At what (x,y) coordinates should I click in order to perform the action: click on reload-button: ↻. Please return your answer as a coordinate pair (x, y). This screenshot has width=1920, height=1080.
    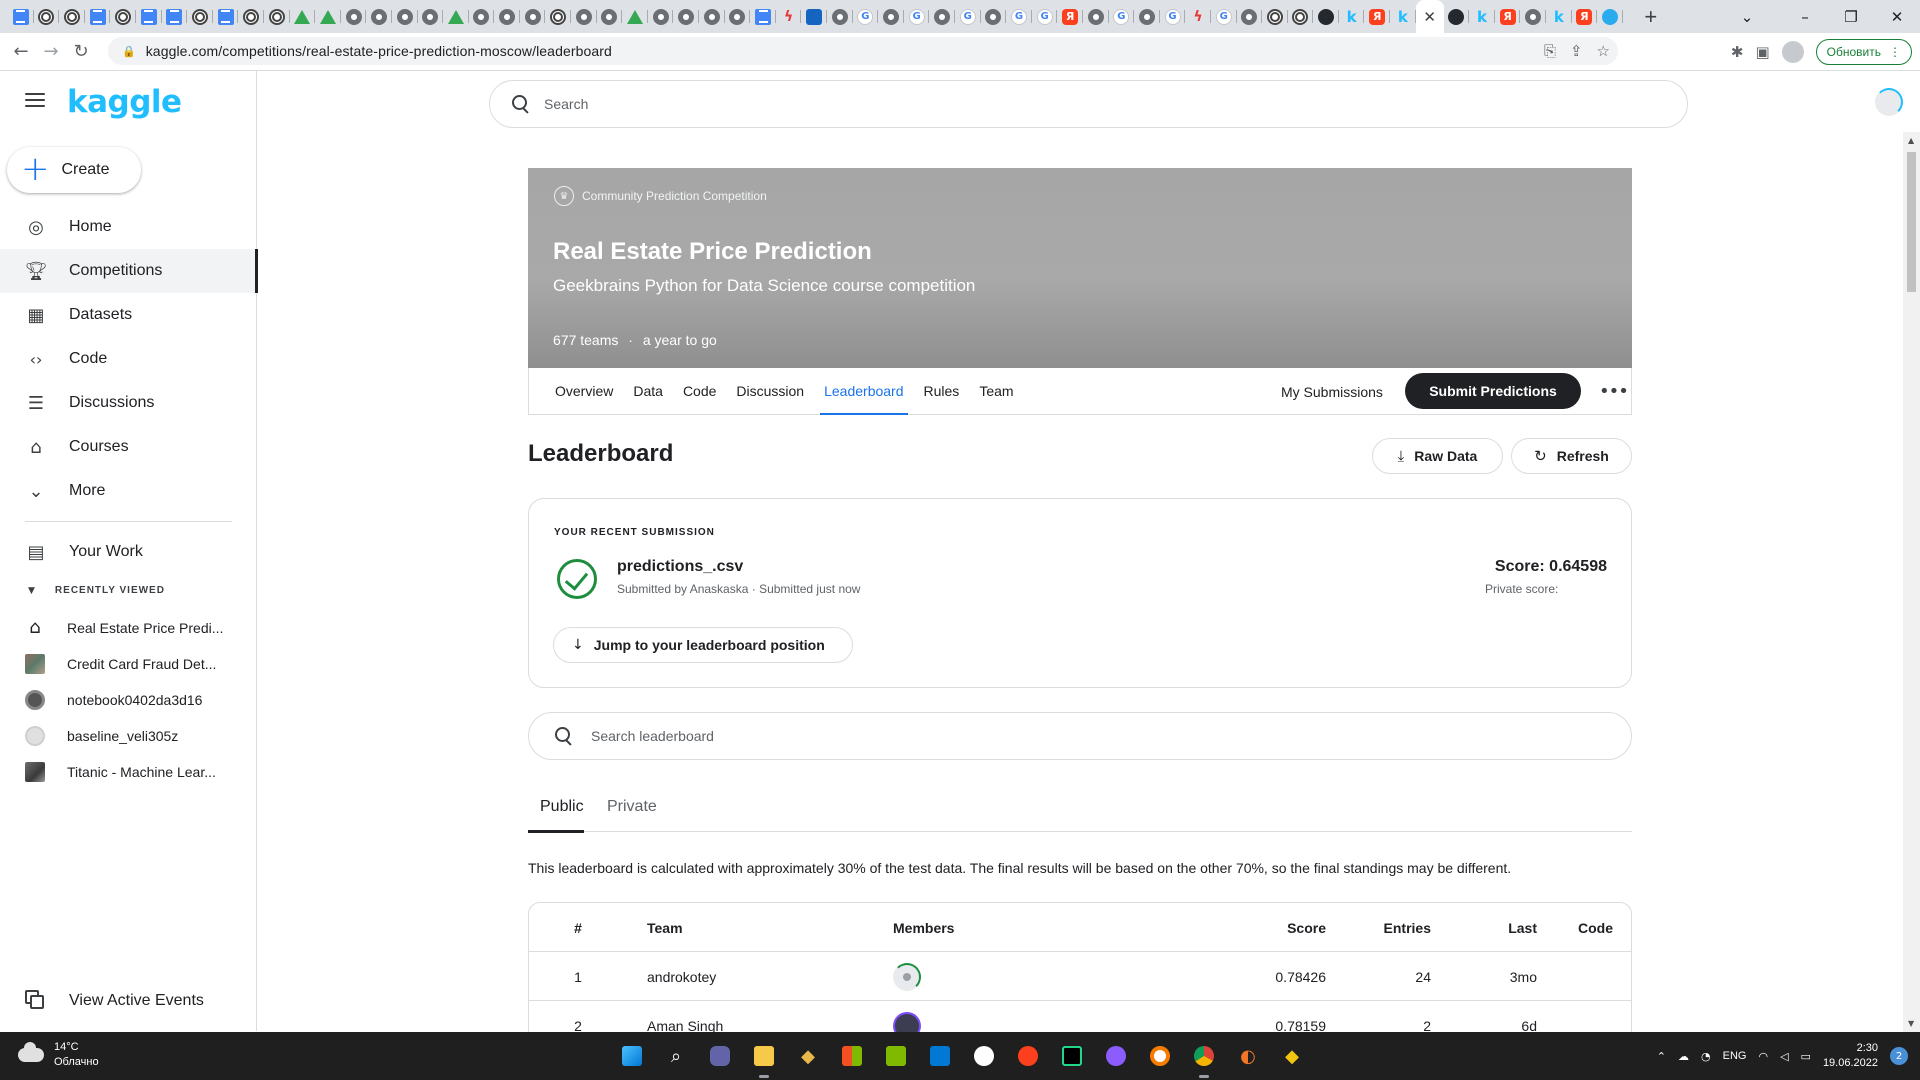
    Looking at the image, I should click on (81, 52).